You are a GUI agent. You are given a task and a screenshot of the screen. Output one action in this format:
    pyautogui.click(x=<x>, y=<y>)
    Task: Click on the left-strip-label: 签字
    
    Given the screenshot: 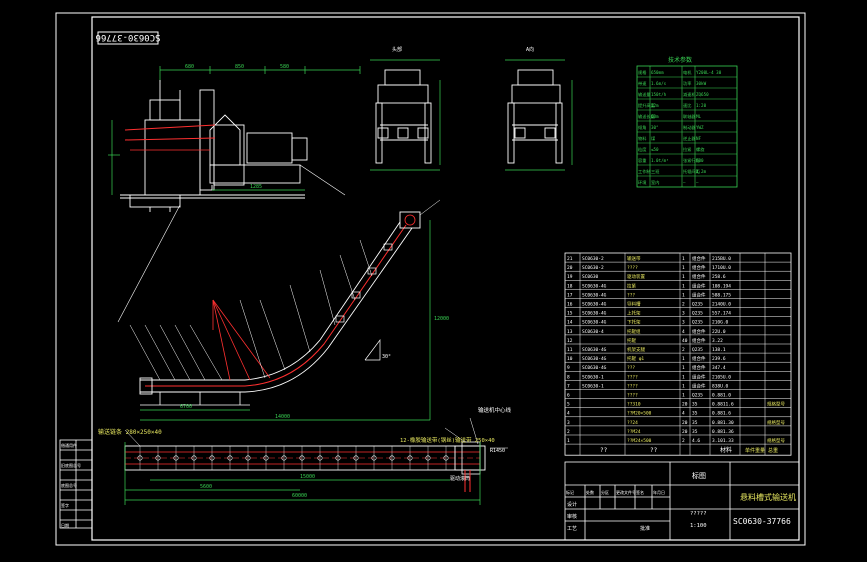 What is the action you would take?
    pyautogui.click(x=65, y=505)
    